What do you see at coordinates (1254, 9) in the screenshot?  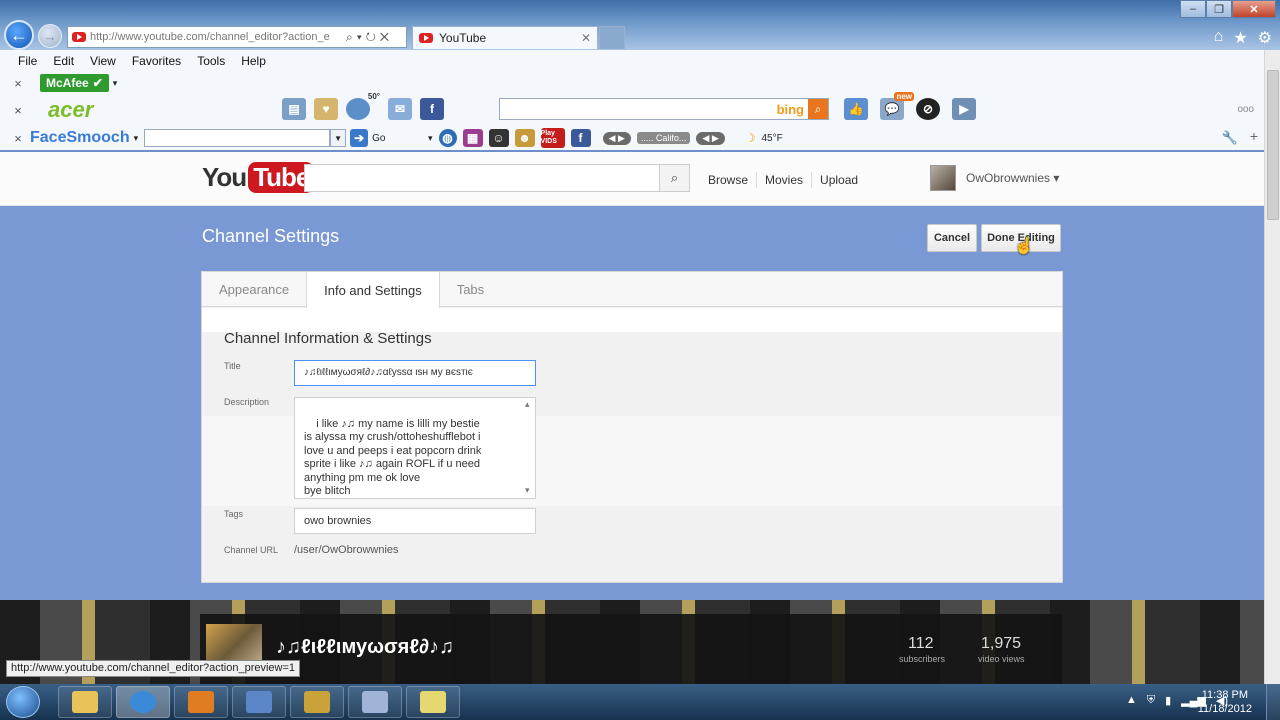 I see `close-window-button: ✕` at bounding box center [1254, 9].